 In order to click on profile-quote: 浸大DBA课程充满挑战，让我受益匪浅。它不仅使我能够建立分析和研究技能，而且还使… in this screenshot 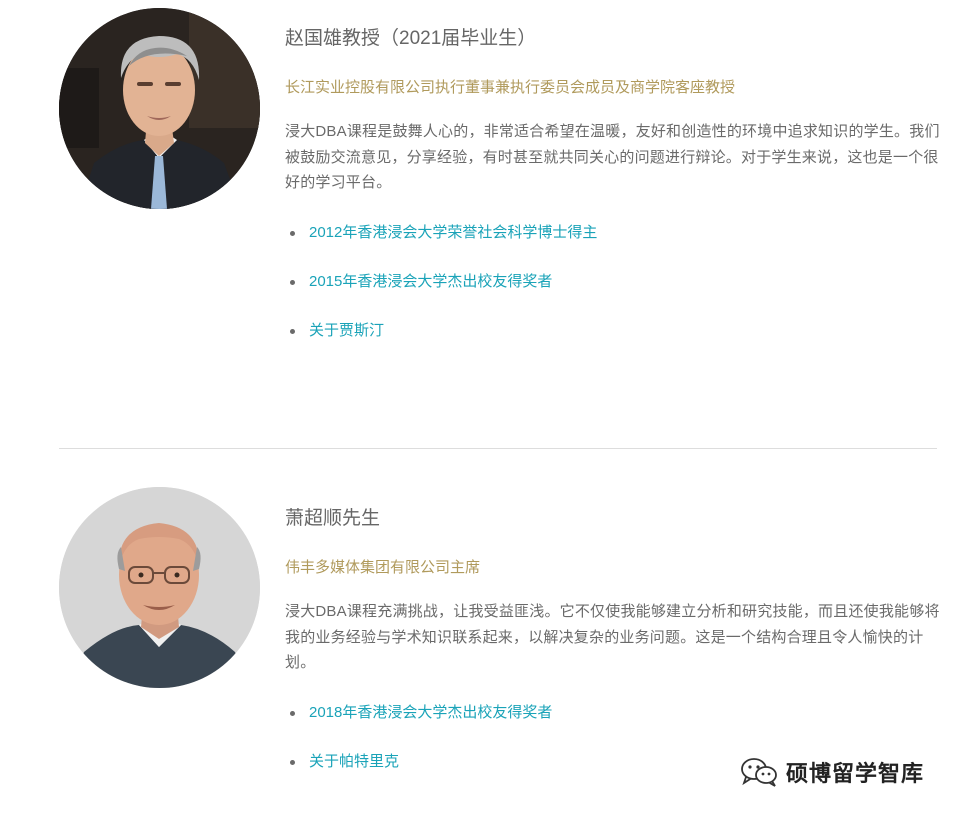, I will do `click(612, 637)`.